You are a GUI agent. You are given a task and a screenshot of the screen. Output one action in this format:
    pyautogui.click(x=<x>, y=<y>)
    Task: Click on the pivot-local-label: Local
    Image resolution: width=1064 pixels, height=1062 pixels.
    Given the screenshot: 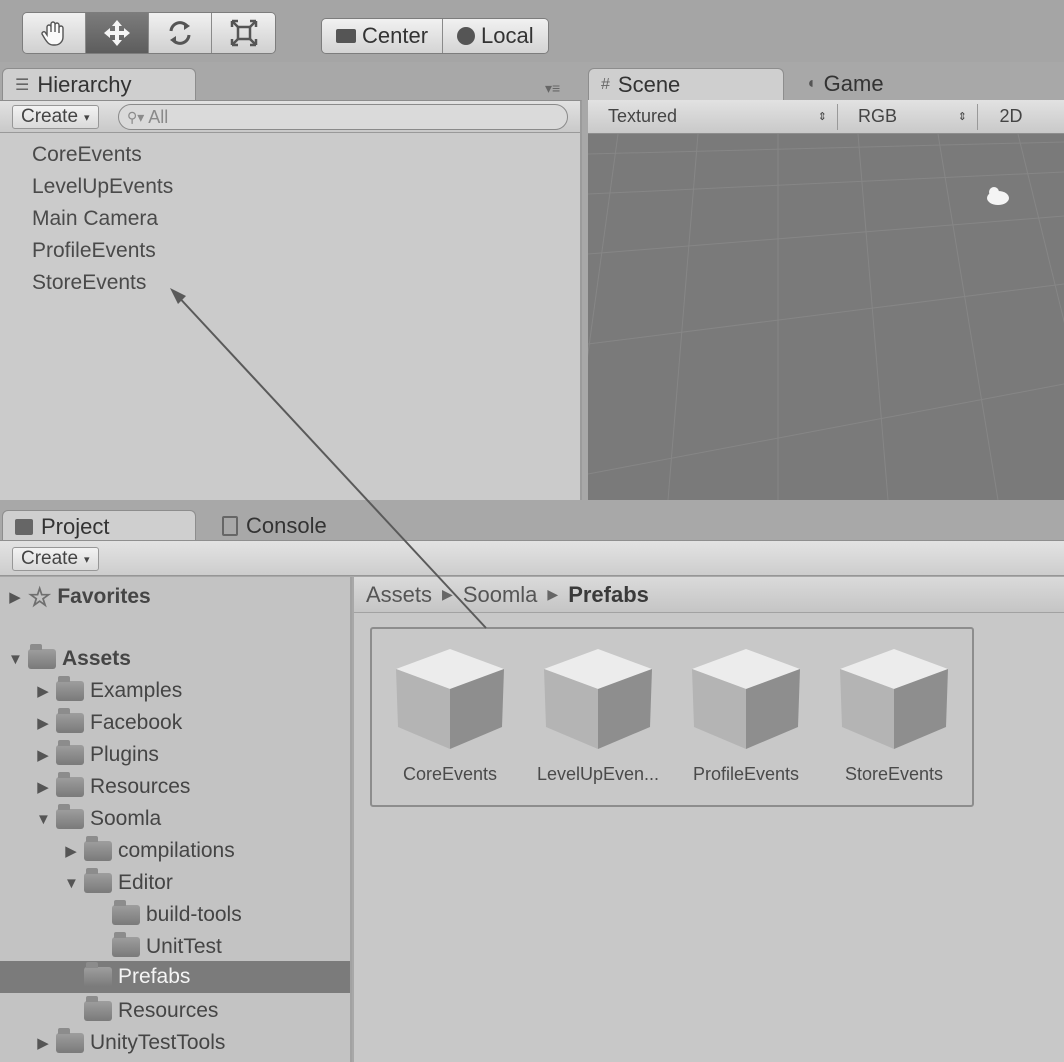 What is the action you would take?
    pyautogui.click(x=507, y=35)
    